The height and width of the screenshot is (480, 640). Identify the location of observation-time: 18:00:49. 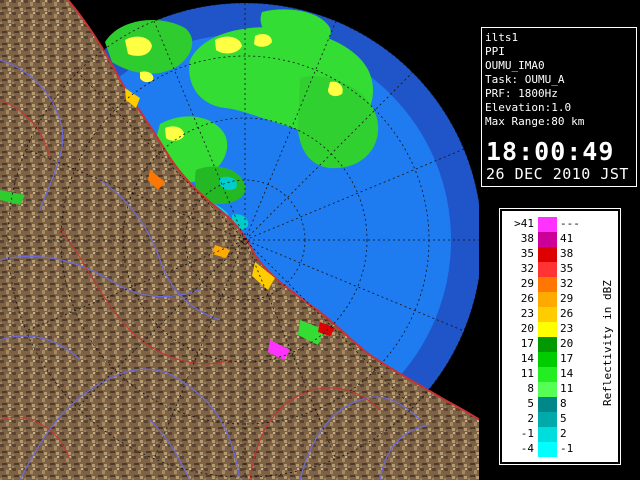
(550, 151).